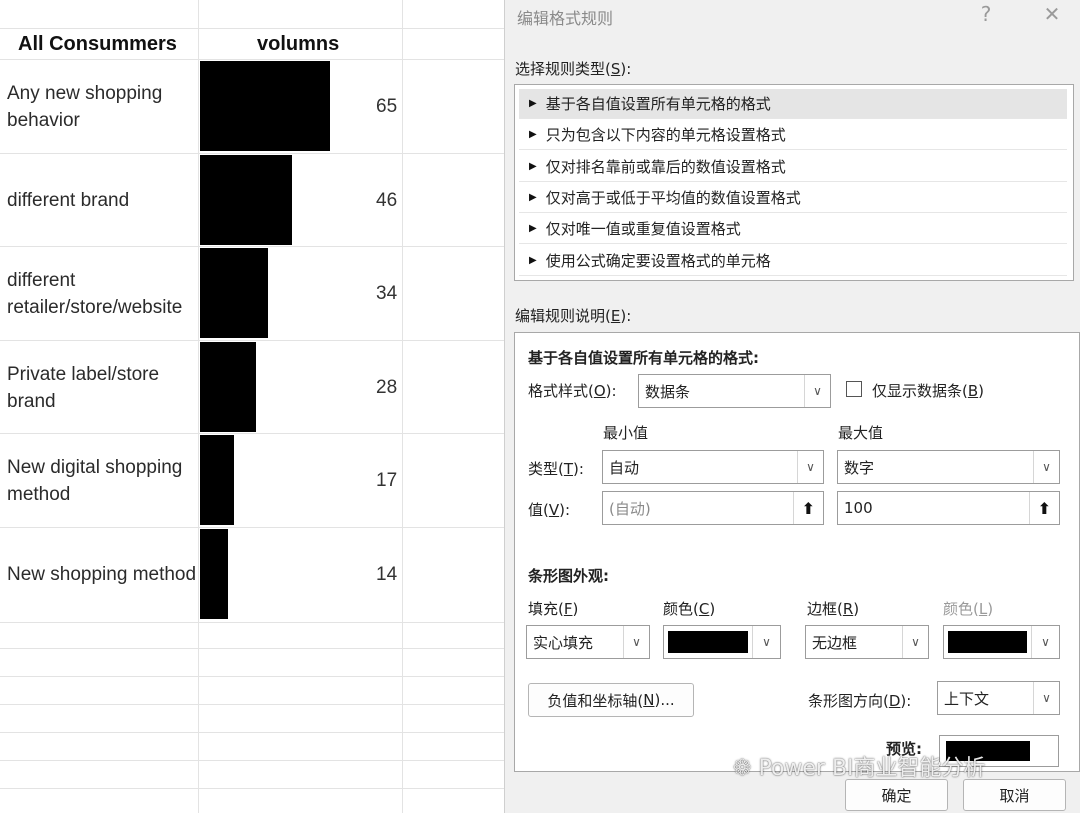 Image resolution: width=1080 pixels, height=813 pixels. Describe the element at coordinates (665, 166) in the screenshot. I see `rule-type-label: 仅对排名靠前或靠后的数值设置格式` at that location.